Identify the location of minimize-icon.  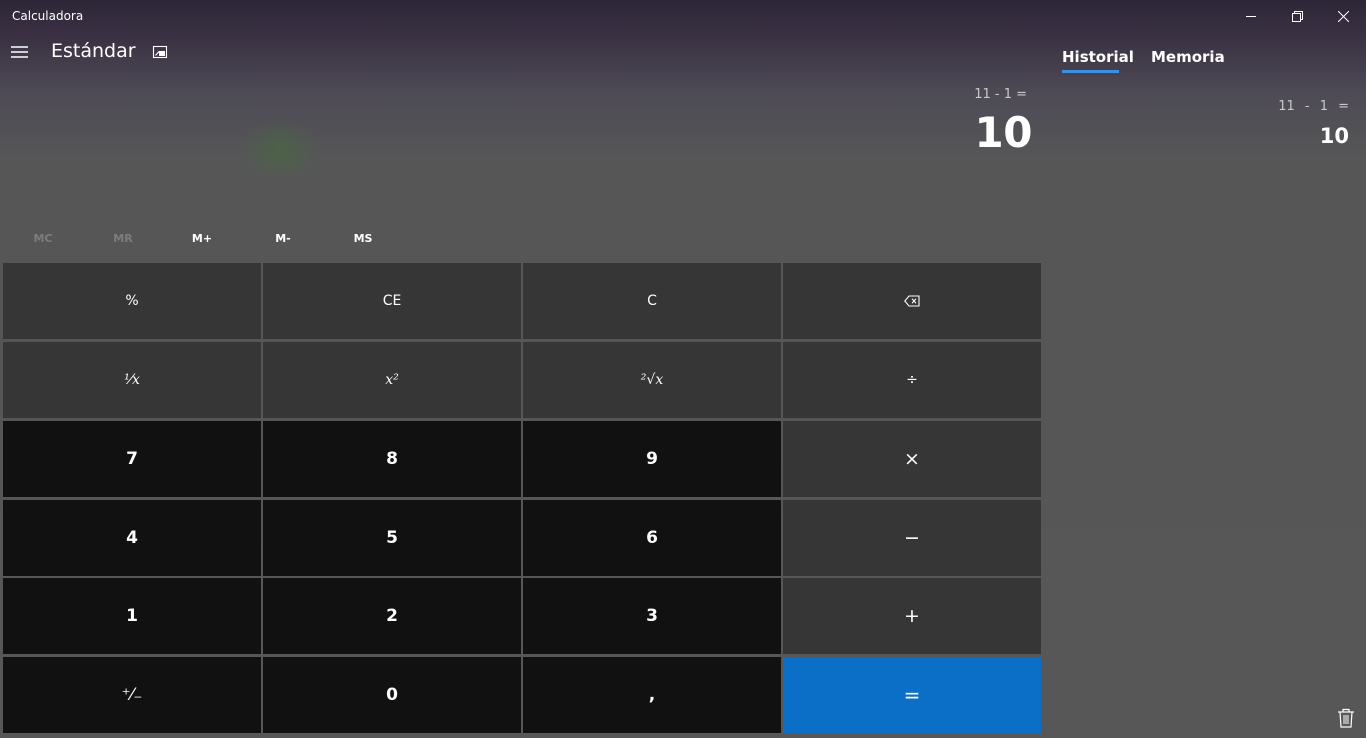
(1251, 16).